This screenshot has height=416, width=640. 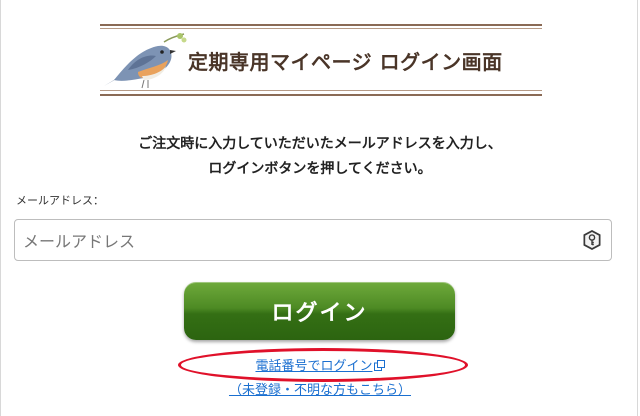 What do you see at coordinates (60, 200) in the screenshot?
I see `email-label: メールアドレス：` at bounding box center [60, 200].